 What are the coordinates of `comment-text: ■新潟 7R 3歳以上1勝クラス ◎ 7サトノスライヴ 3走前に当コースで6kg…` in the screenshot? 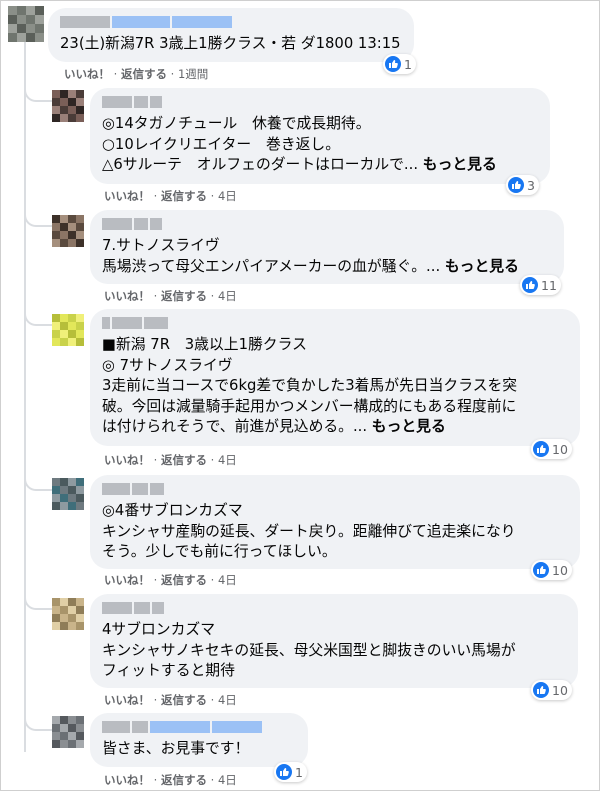 It's located at (310, 386).